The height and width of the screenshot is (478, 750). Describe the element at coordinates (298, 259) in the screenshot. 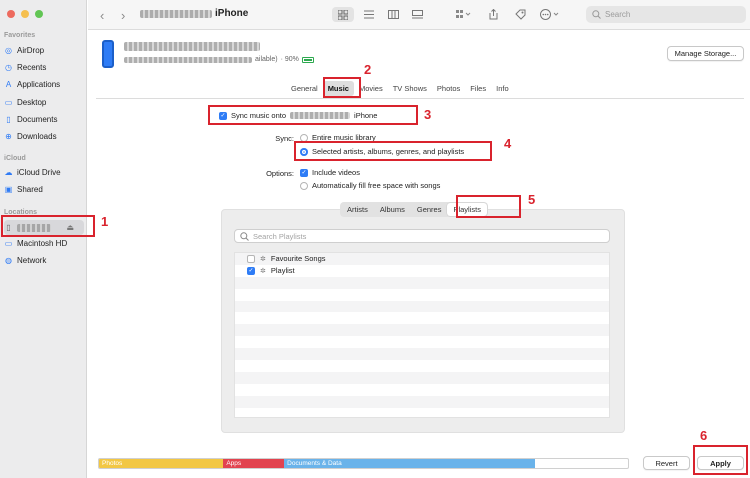

I see `playlist-name: Favourite Songs` at that location.